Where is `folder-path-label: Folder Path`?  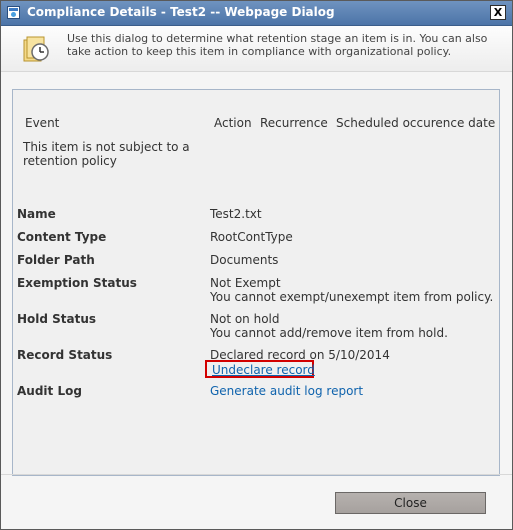 folder-path-label: Folder Path is located at coordinates (56, 260).